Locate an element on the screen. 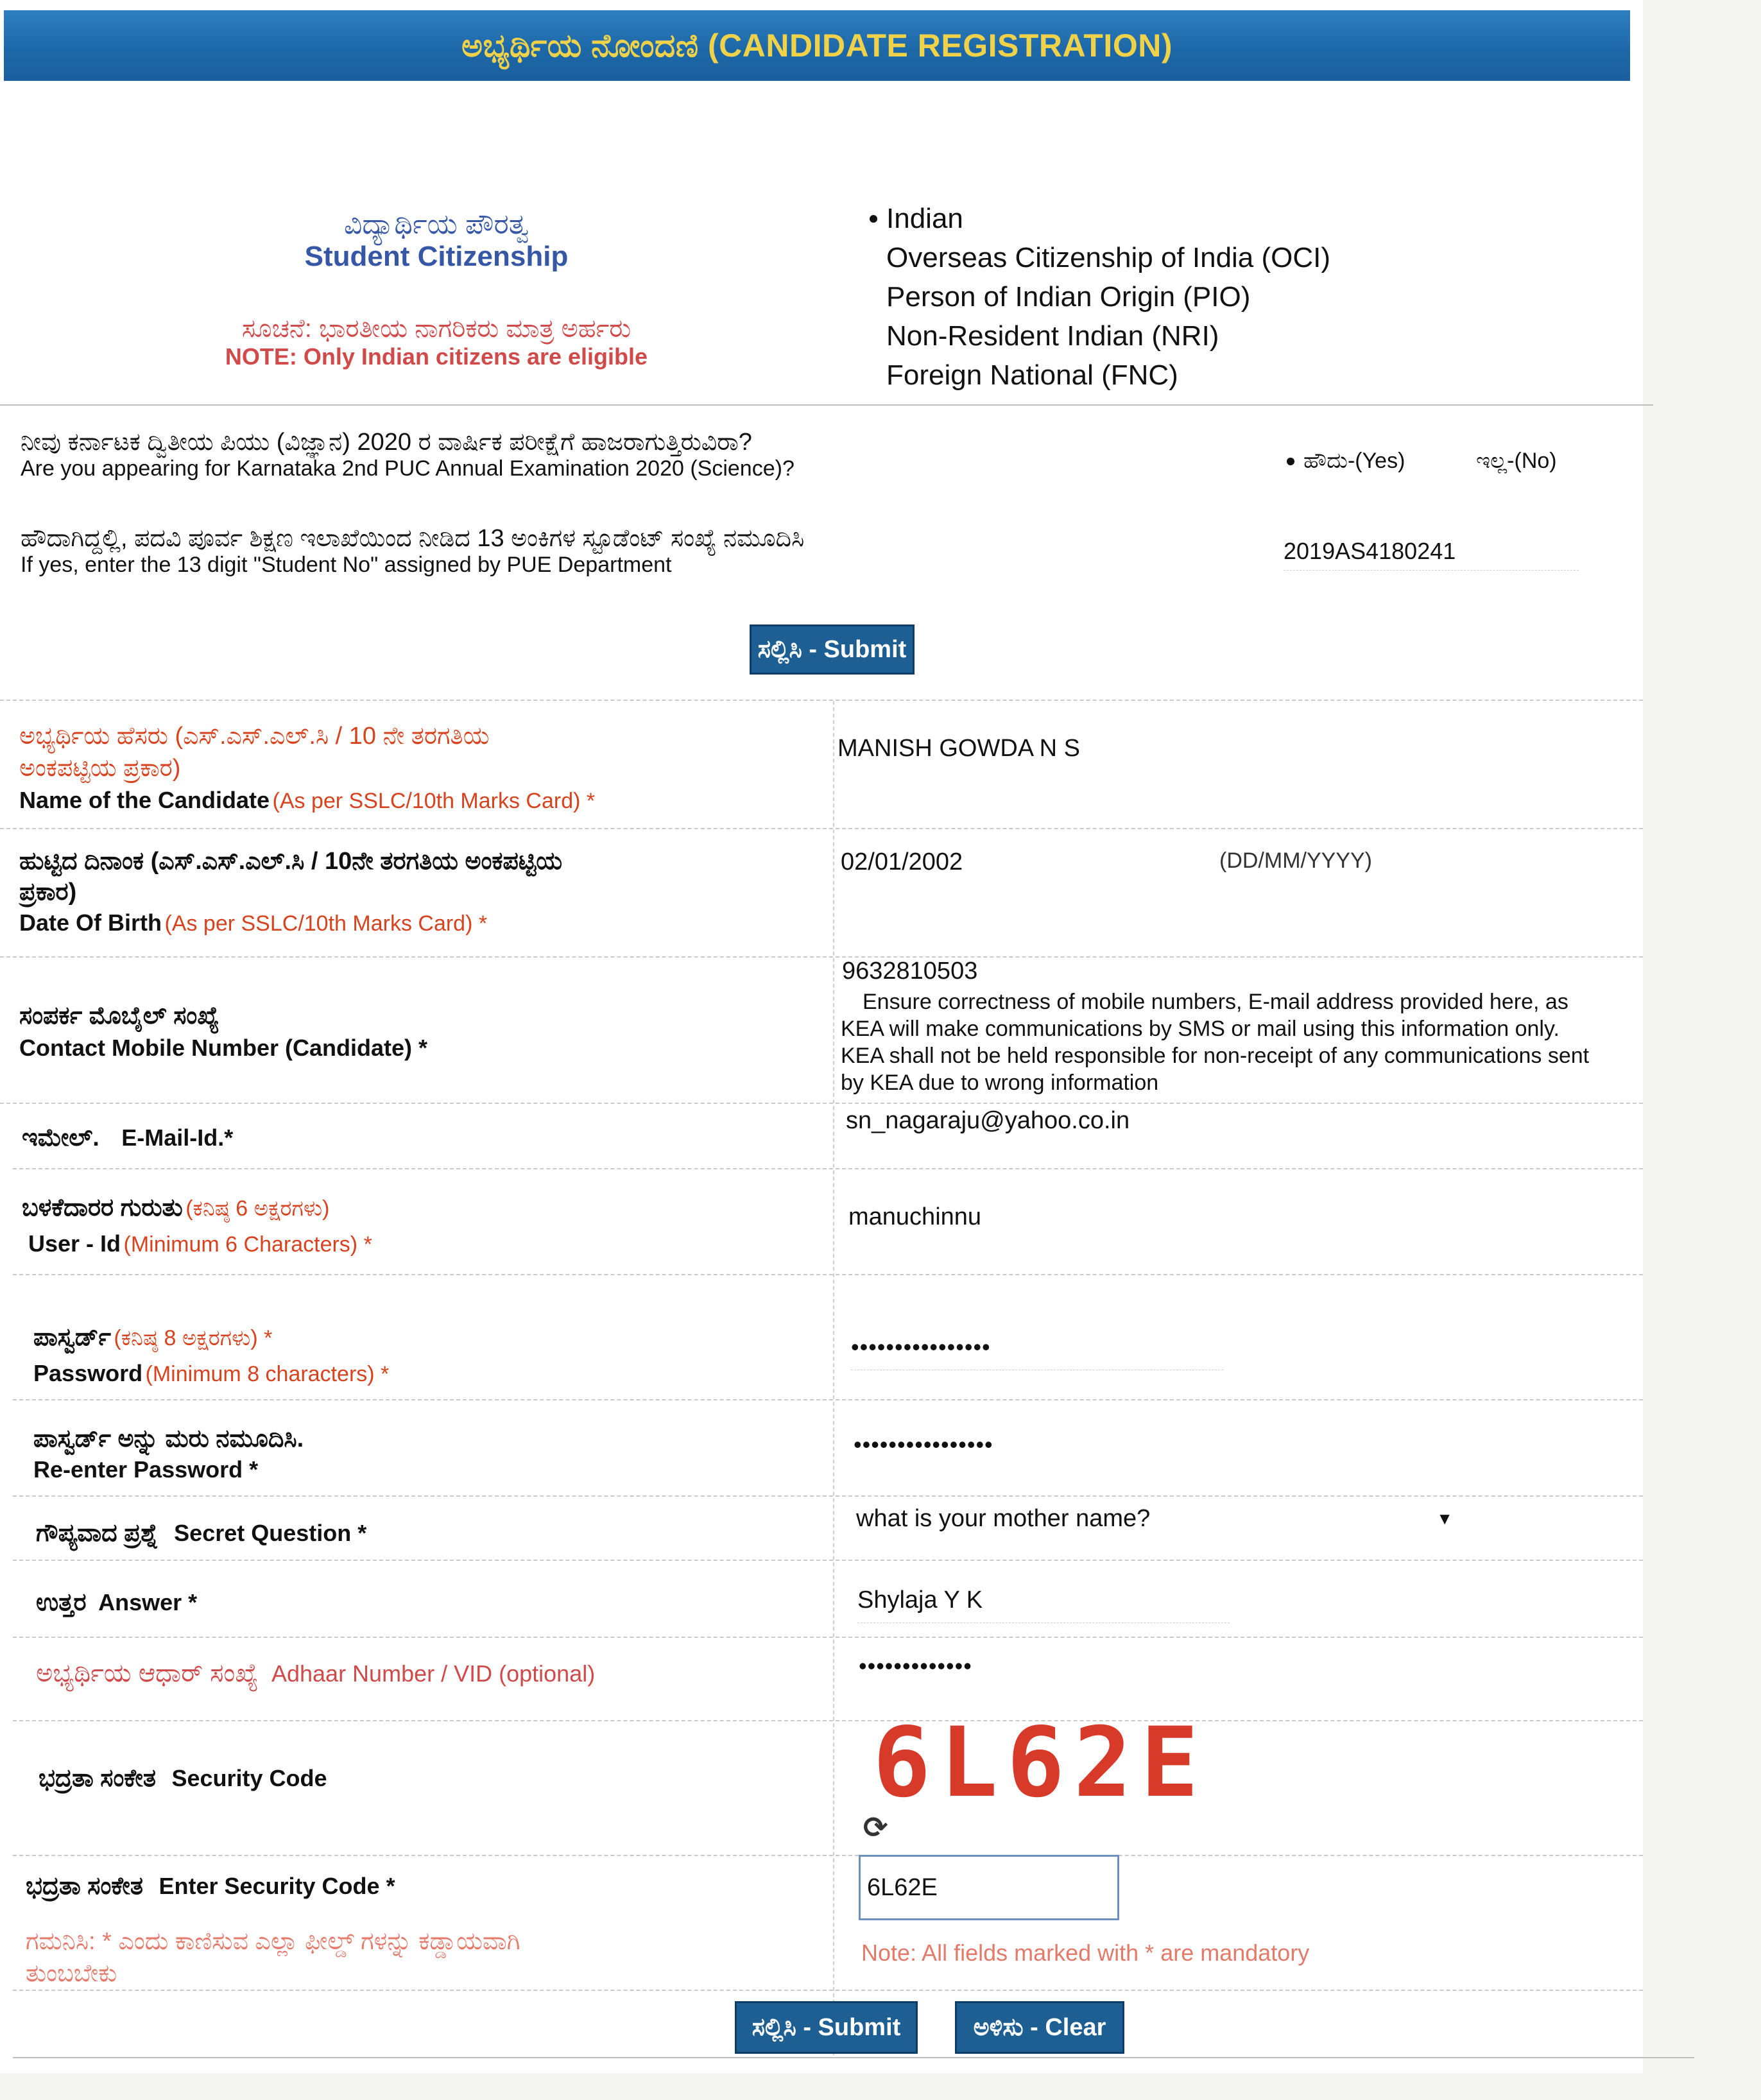 This screenshot has height=2100, width=1761. puc-no-radio: ಇಲ್ಲ-(No) is located at coordinates (1517, 462).